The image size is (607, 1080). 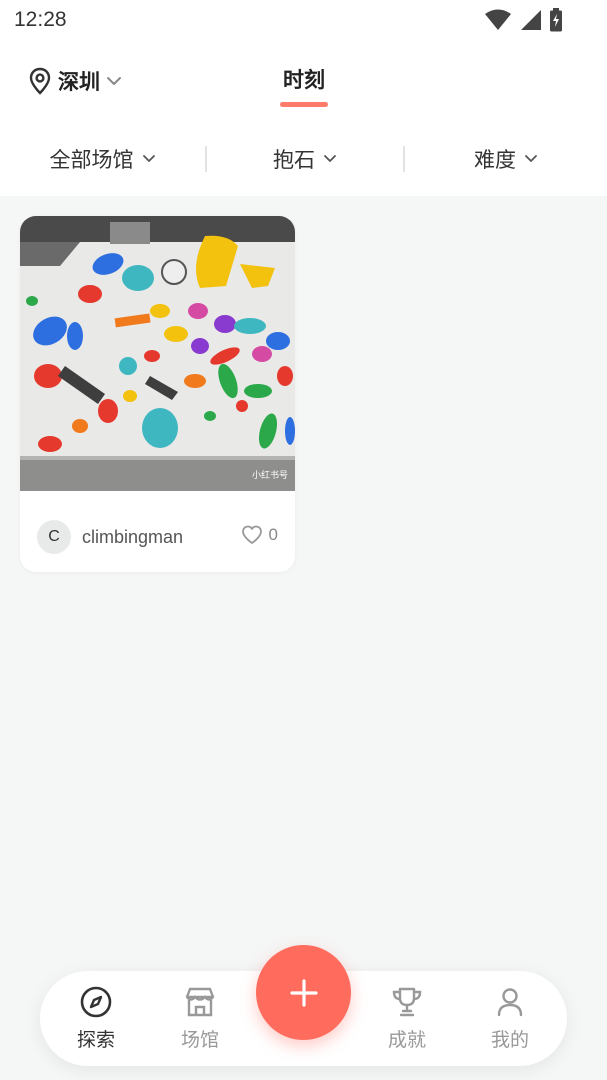 I want to click on status-bar: 12:28, so click(x=303, y=21).